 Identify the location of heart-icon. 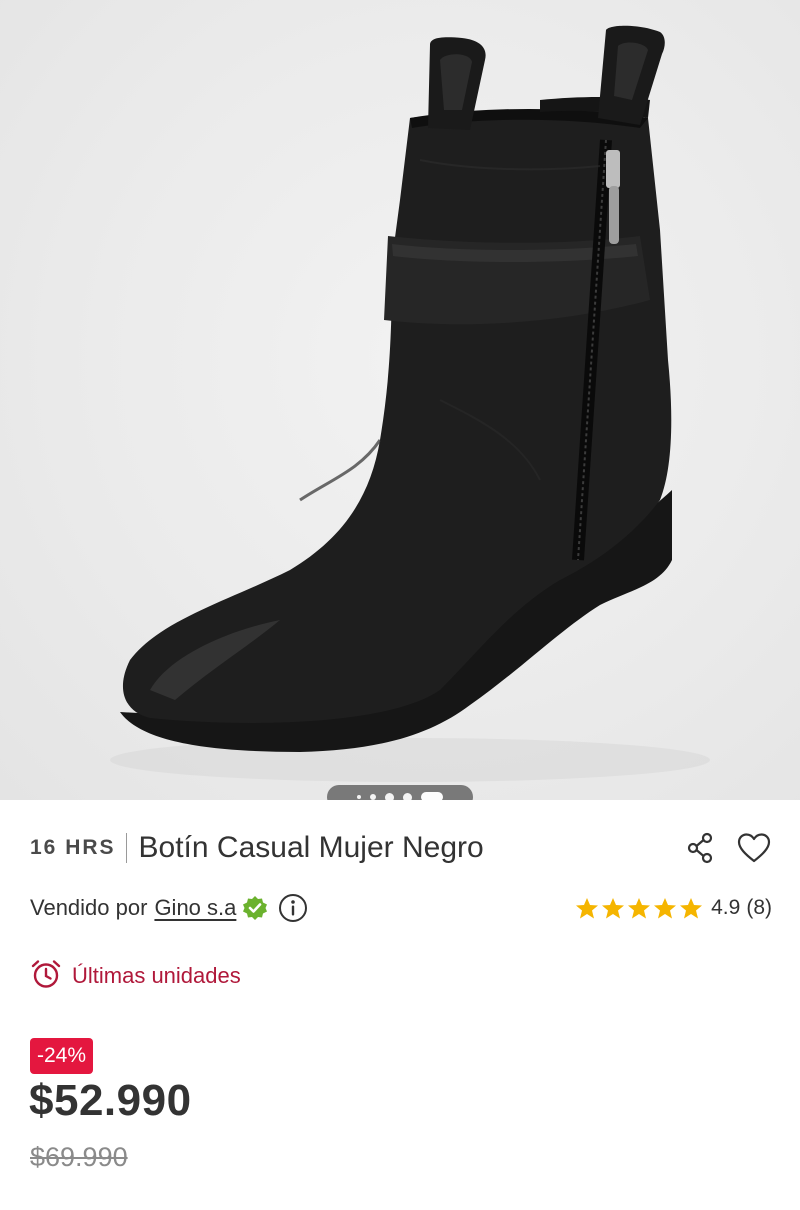
(754, 848).